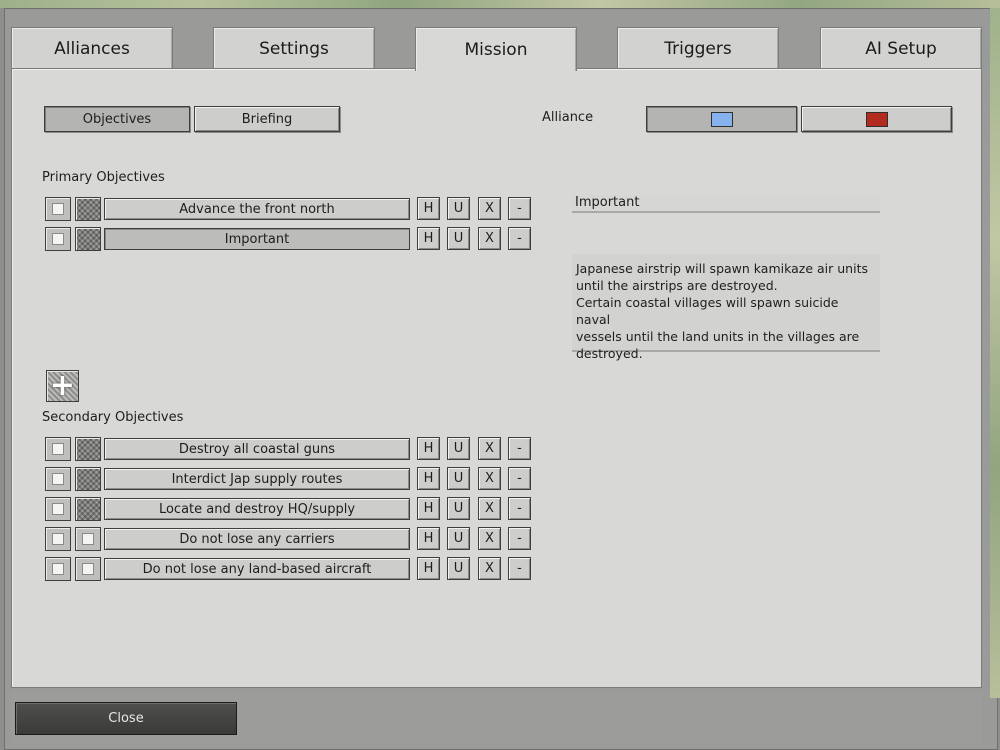  Describe the element at coordinates (113, 417) in the screenshot. I see `secondary-objectives-heading: Secondary Objectives` at that location.